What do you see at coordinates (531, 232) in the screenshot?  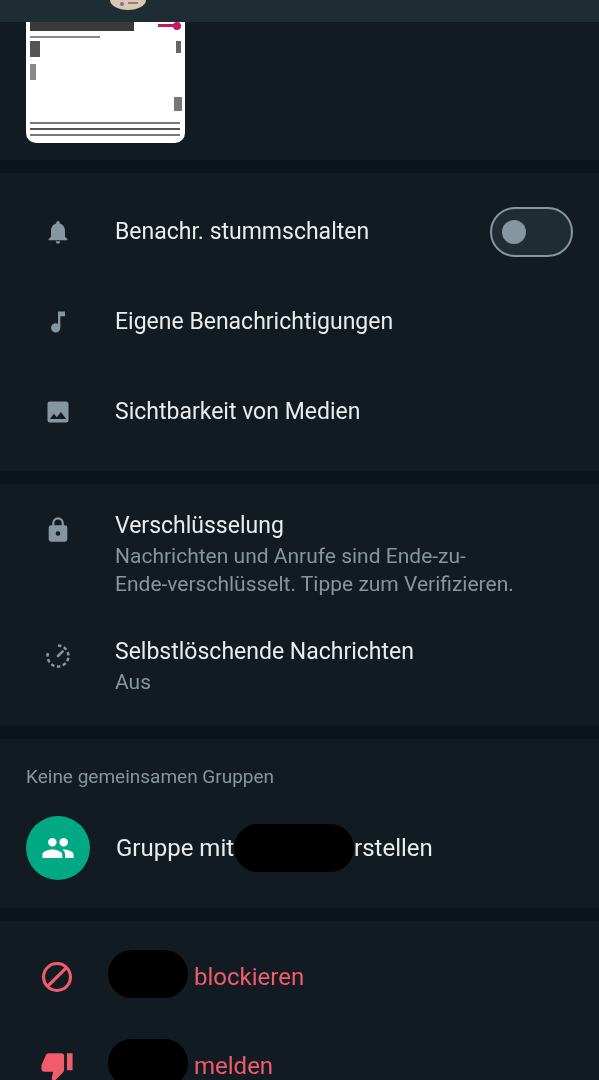 I see `toggle-switch` at bounding box center [531, 232].